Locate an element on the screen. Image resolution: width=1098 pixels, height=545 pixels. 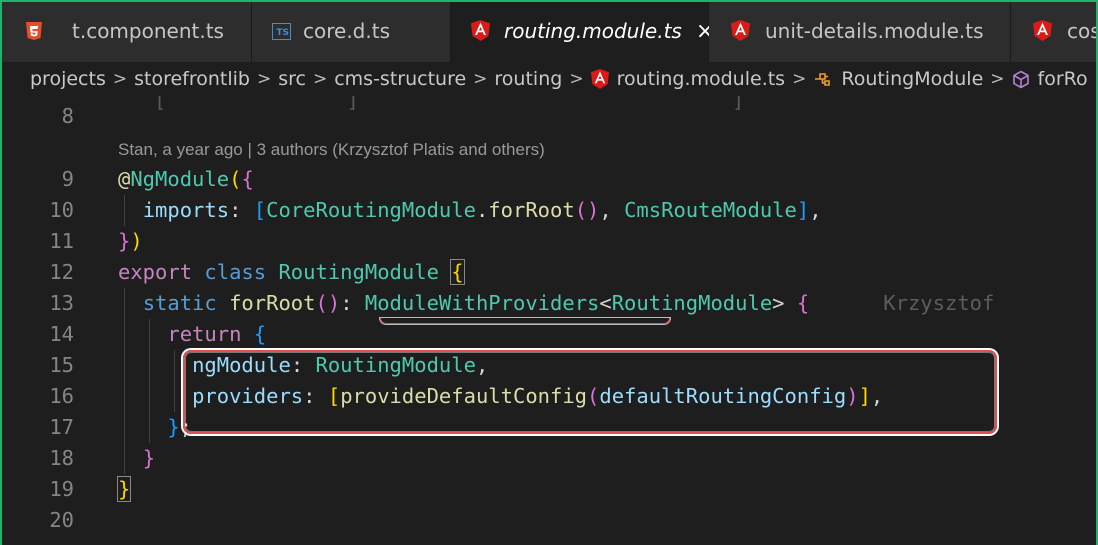
tab-label: unit-details.module.ts is located at coordinates (874, 31).